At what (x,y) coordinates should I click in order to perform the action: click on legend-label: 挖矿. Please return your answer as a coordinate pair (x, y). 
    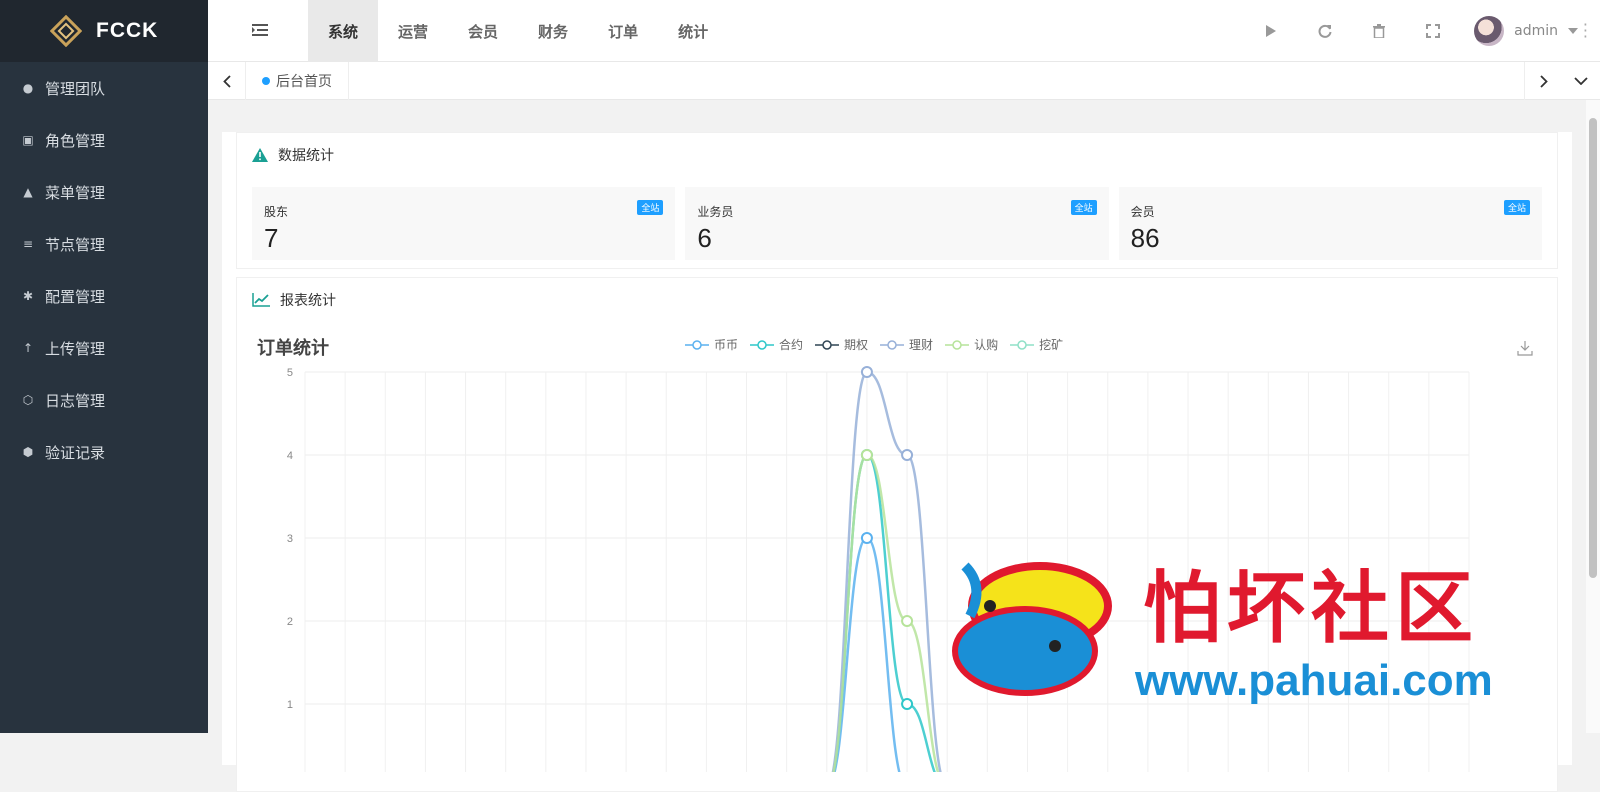
    Looking at the image, I should click on (1051, 345).